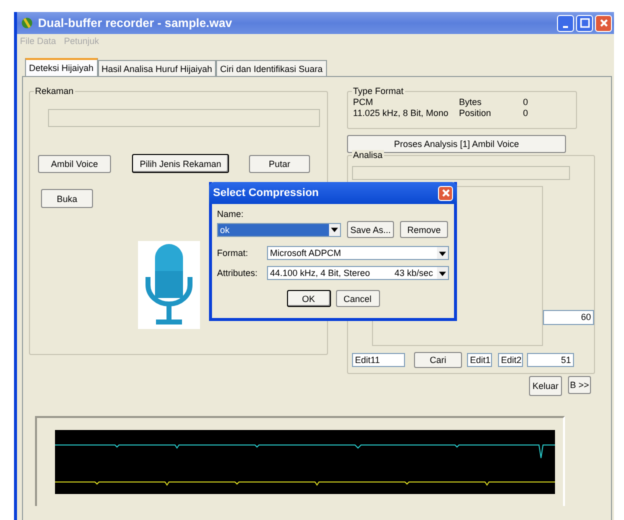  Describe the element at coordinates (279, 229) in the screenshot. I see `name-dropdown: ok` at that location.